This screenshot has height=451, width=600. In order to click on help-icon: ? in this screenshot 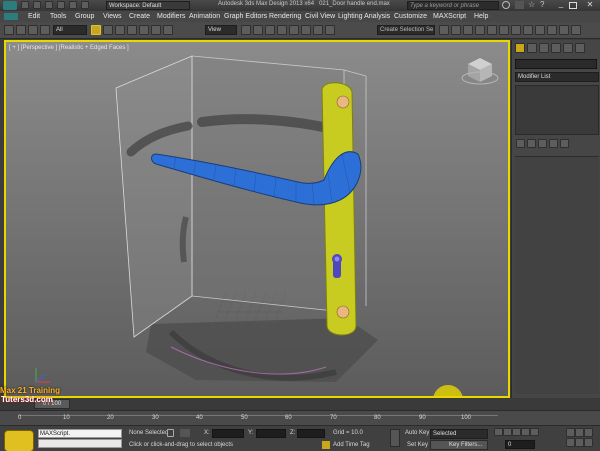, I will do `click(542, 4)`.